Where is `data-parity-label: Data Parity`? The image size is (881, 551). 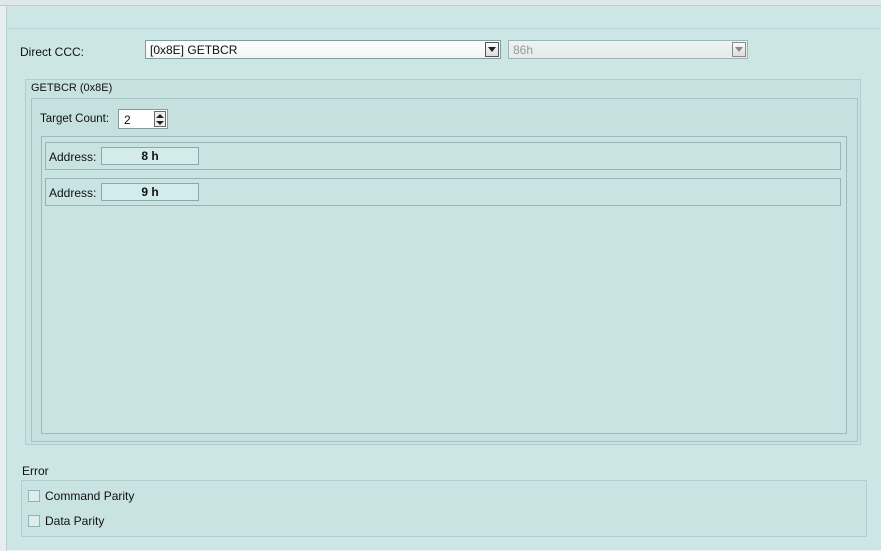 data-parity-label: Data Parity is located at coordinates (75, 521).